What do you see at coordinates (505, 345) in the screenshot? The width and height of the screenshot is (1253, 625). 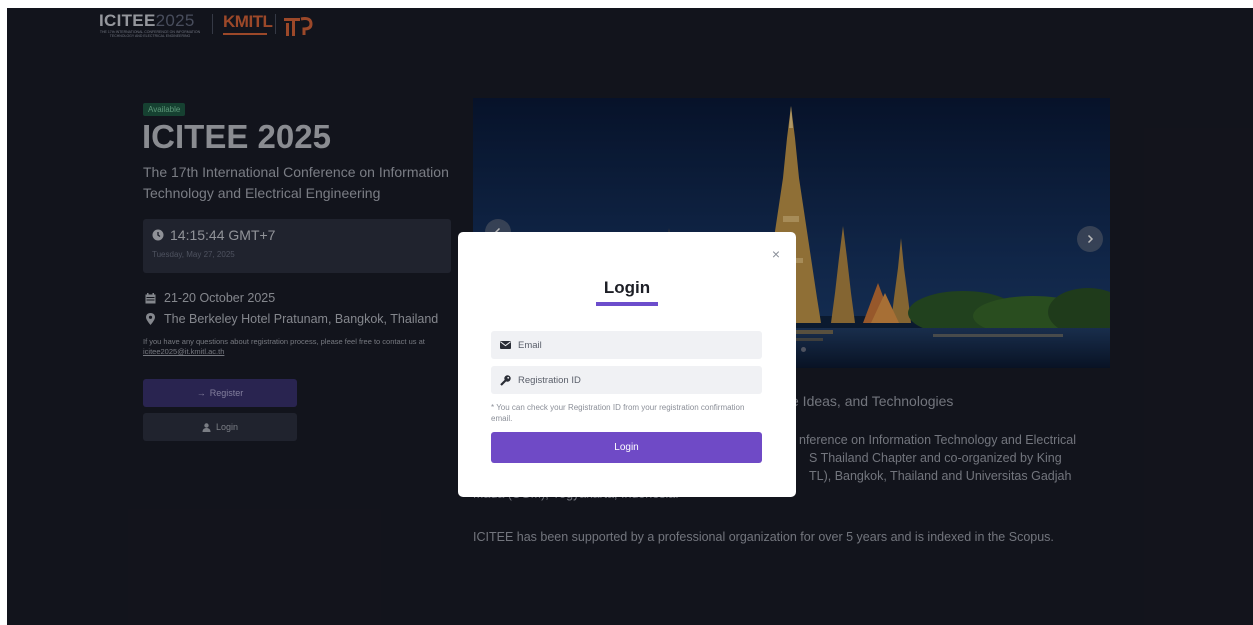 I see `envelope-icon` at bounding box center [505, 345].